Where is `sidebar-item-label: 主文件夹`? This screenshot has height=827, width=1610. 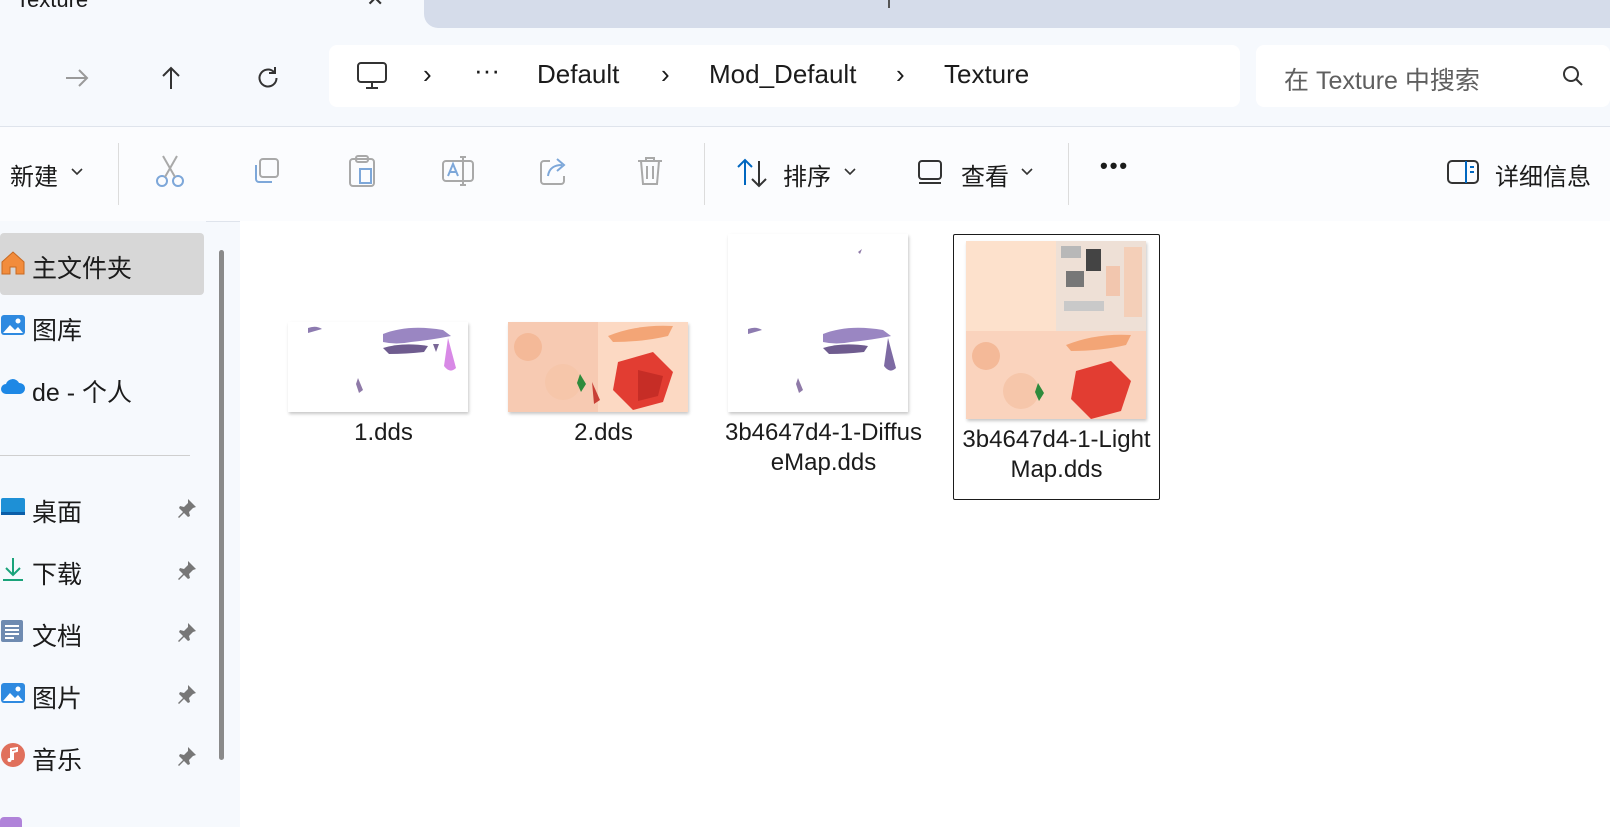 sidebar-item-label: 主文件夹 is located at coordinates (82, 269).